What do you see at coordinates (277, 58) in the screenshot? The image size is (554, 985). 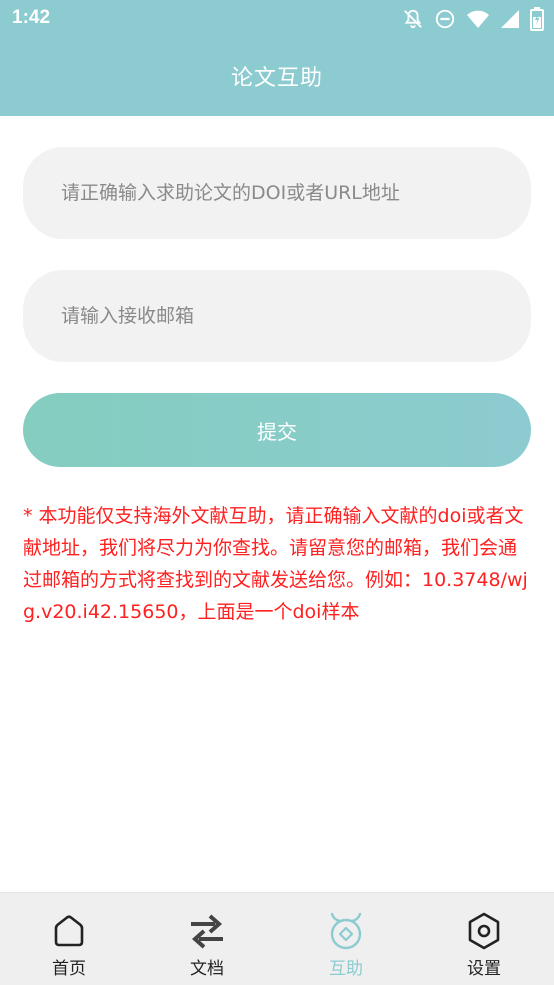 I see `top-bar: 1:42 论文互助` at bounding box center [277, 58].